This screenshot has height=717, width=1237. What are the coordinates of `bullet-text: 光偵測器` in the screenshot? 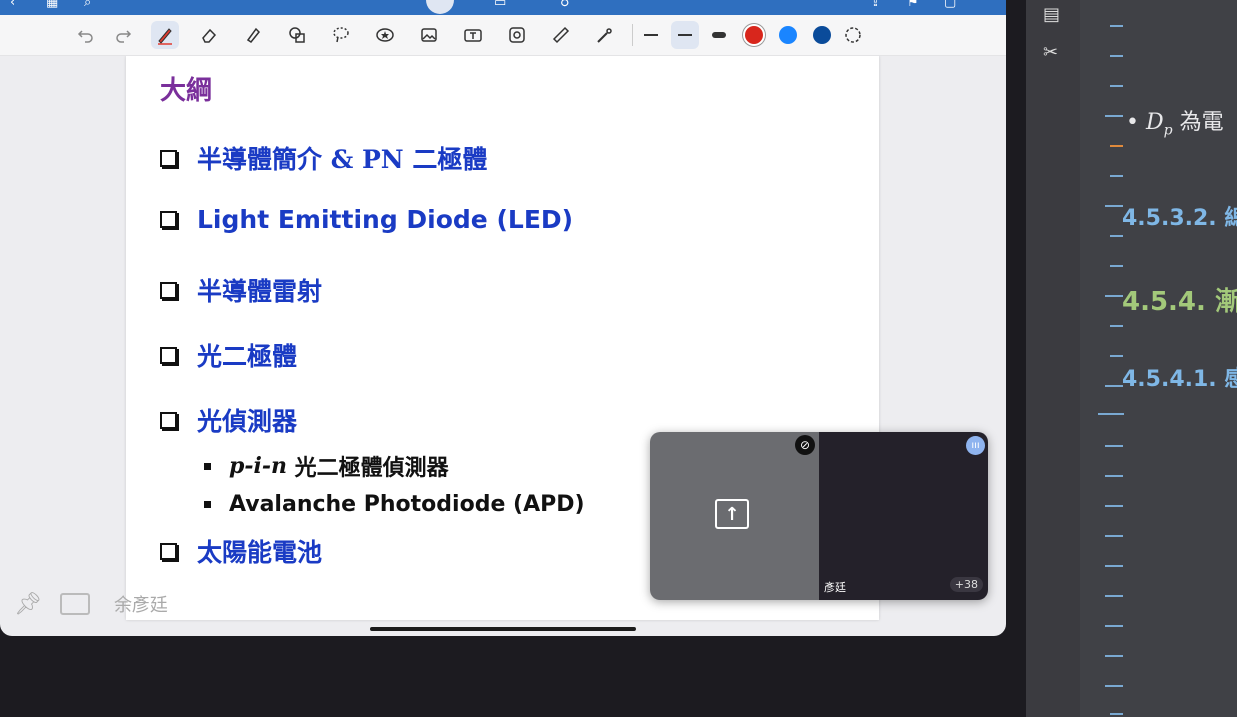 It's located at (247, 421).